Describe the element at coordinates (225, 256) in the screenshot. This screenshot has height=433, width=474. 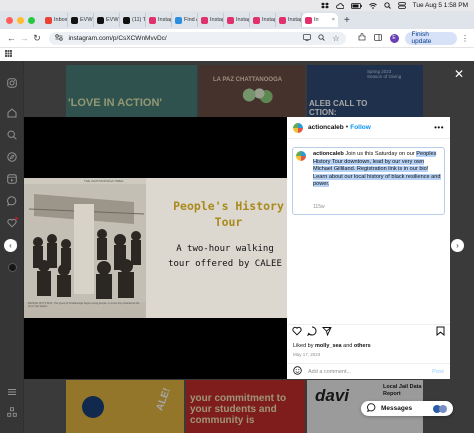
I see `image-subtitle: A two-hour walking tour offered by CALEE` at that location.